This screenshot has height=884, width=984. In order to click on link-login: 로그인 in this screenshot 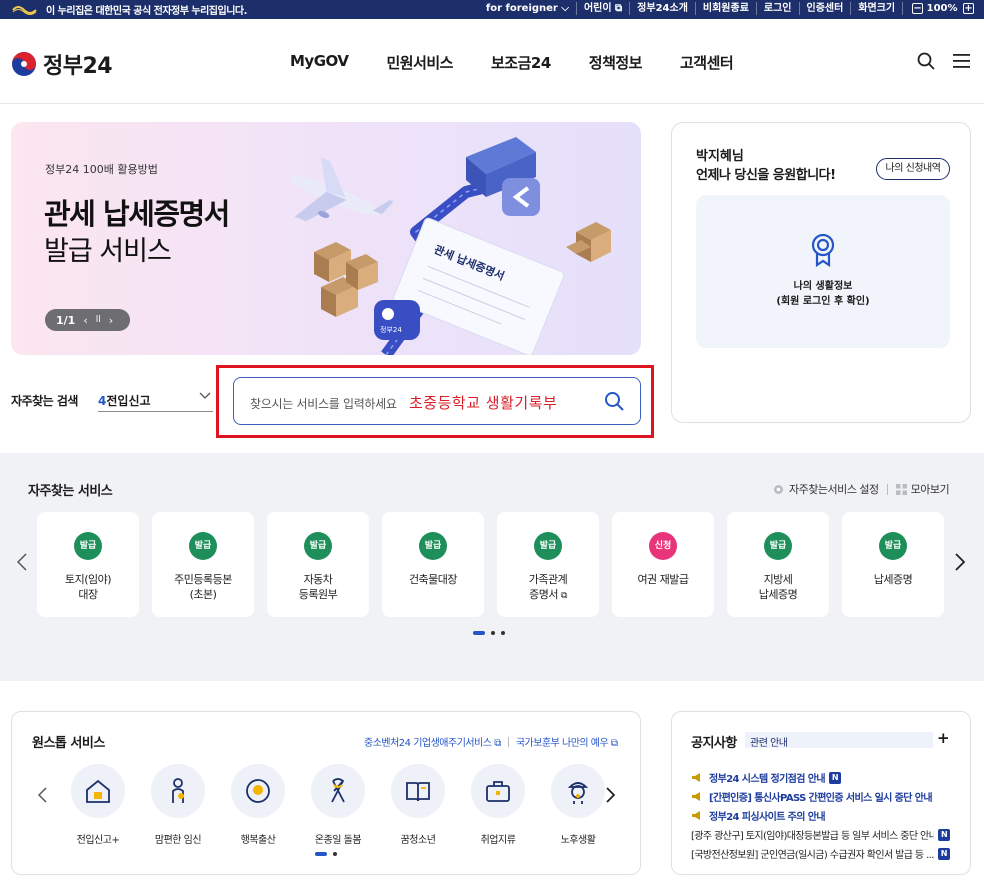, I will do `click(777, 8)`.